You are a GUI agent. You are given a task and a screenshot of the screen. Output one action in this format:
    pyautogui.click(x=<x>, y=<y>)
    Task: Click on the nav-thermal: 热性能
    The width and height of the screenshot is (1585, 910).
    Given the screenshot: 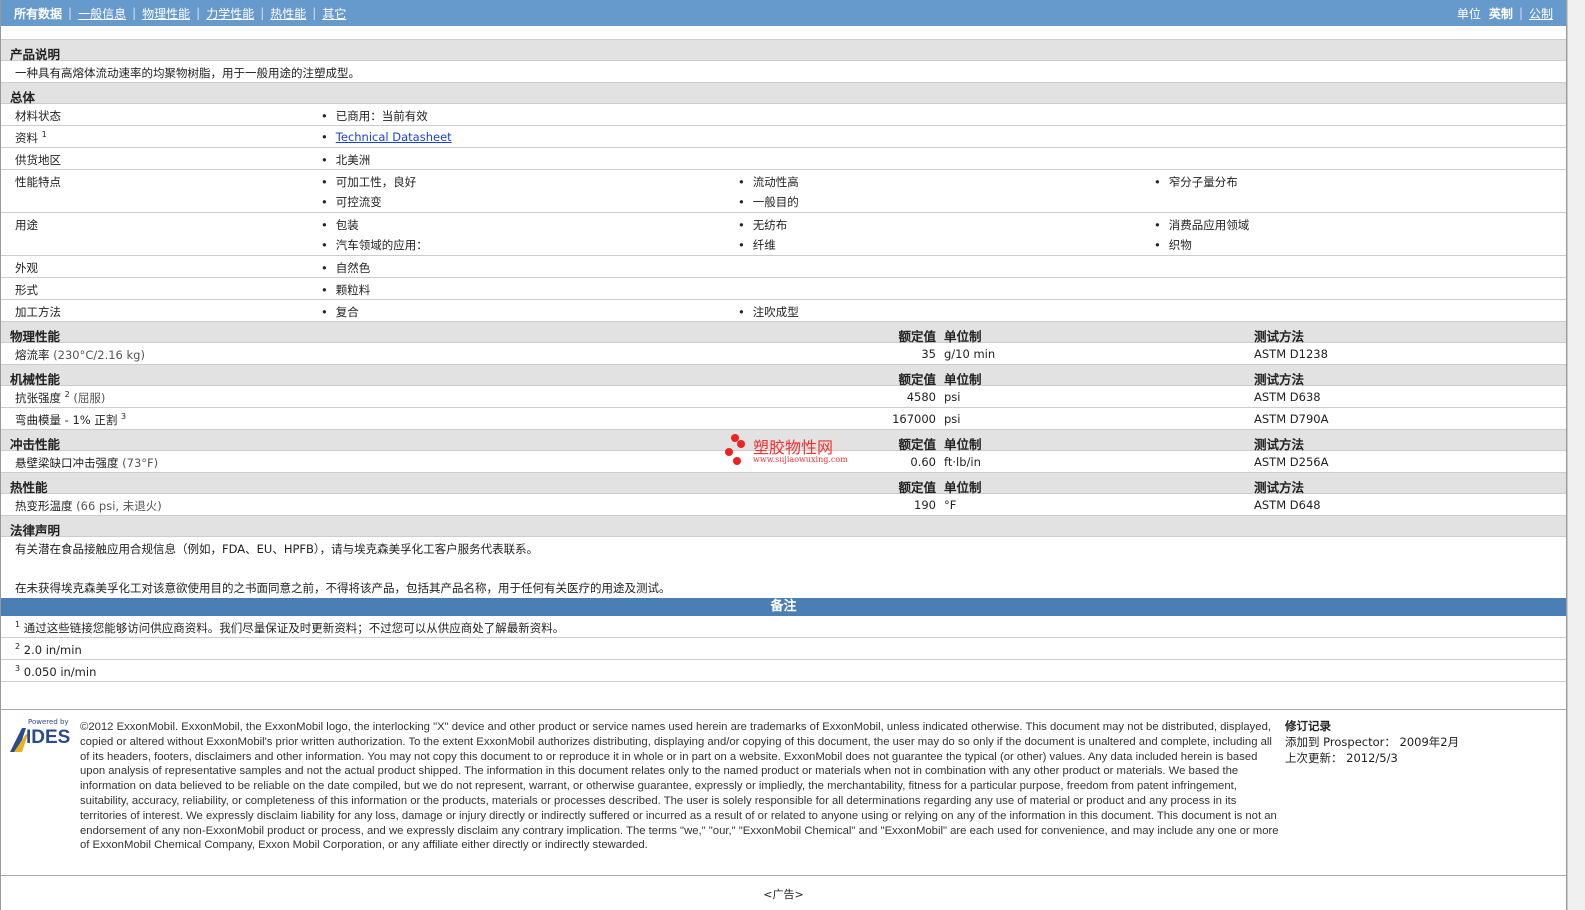 What is the action you would take?
    pyautogui.click(x=288, y=13)
    